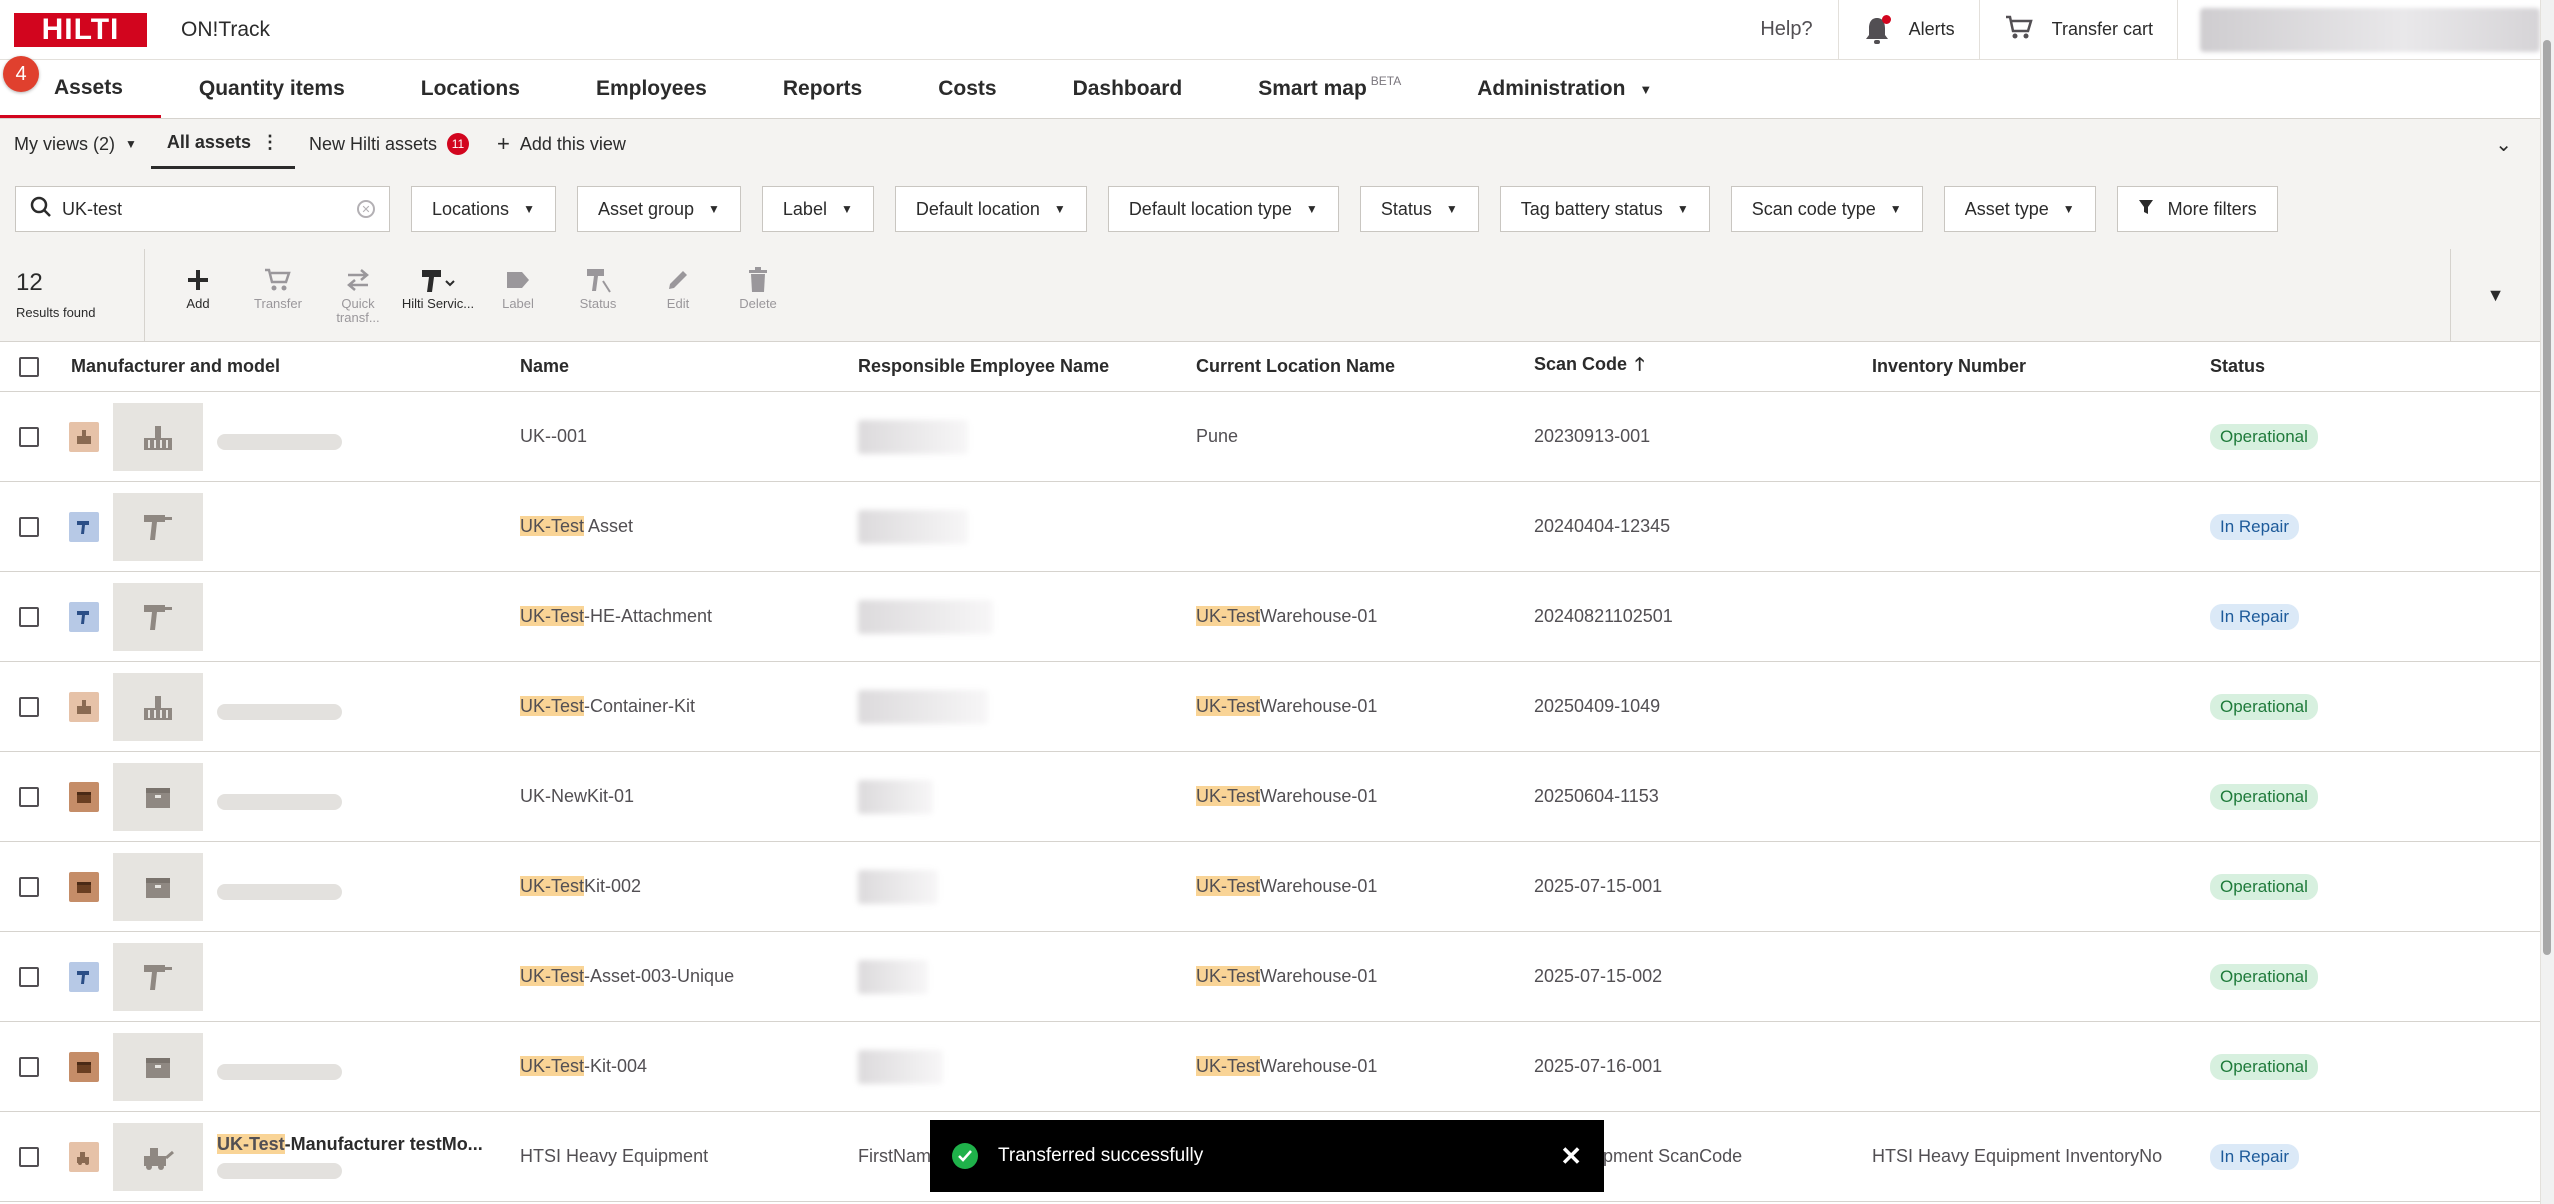 This screenshot has height=1204, width=2554. I want to click on asset-name-cell: UK--001, so click(689, 436).